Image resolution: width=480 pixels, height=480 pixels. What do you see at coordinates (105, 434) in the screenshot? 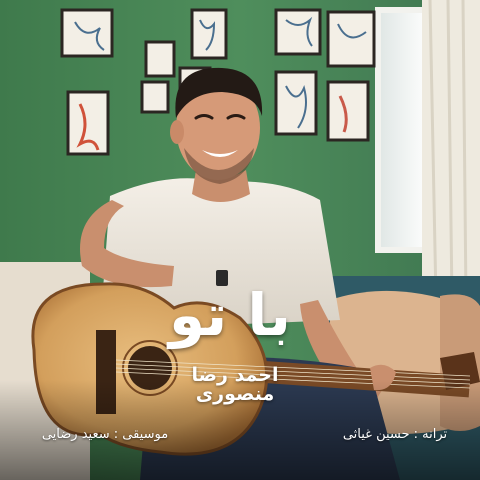
I see `music-credit: موسیقی : سعید رضایی` at bounding box center [105, 434].